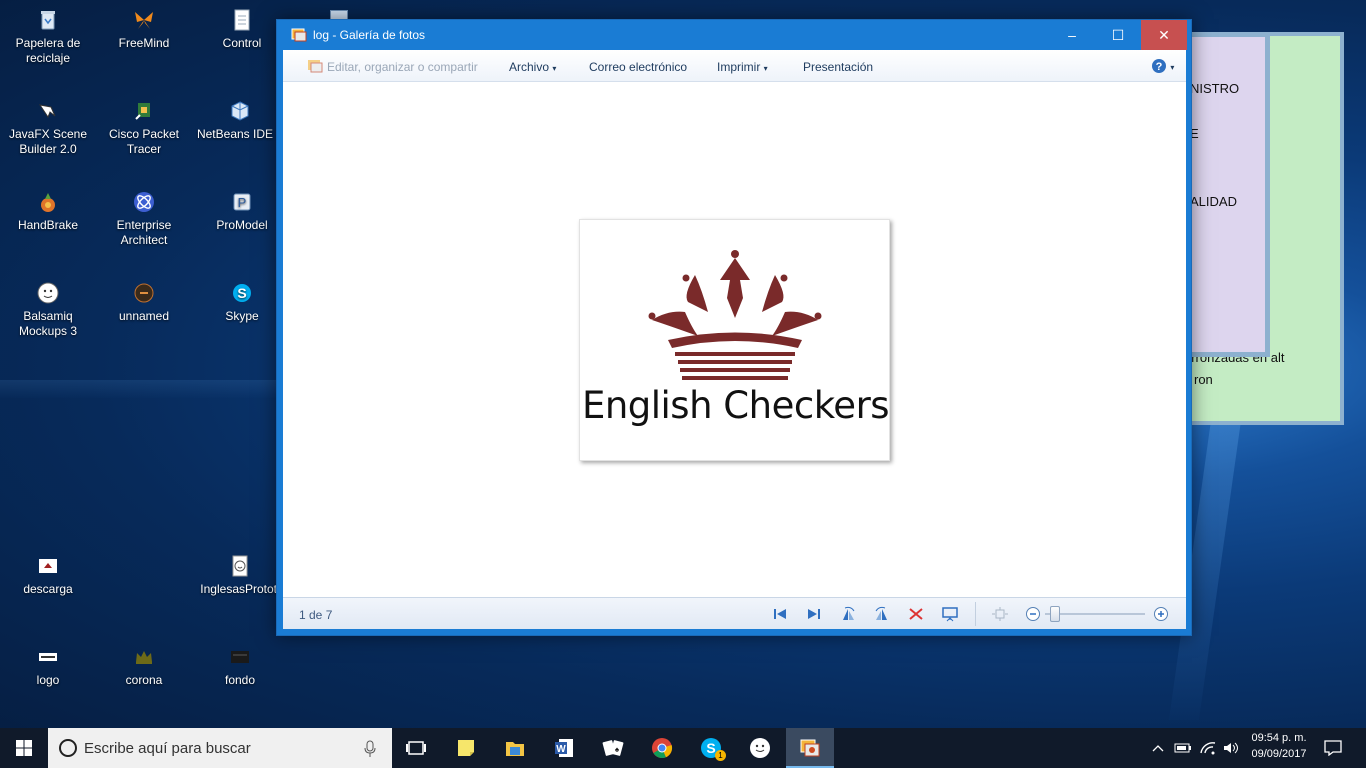 This screenshot has width=1366, height=768. I want to click on volume-icon, so click(1231, 748).